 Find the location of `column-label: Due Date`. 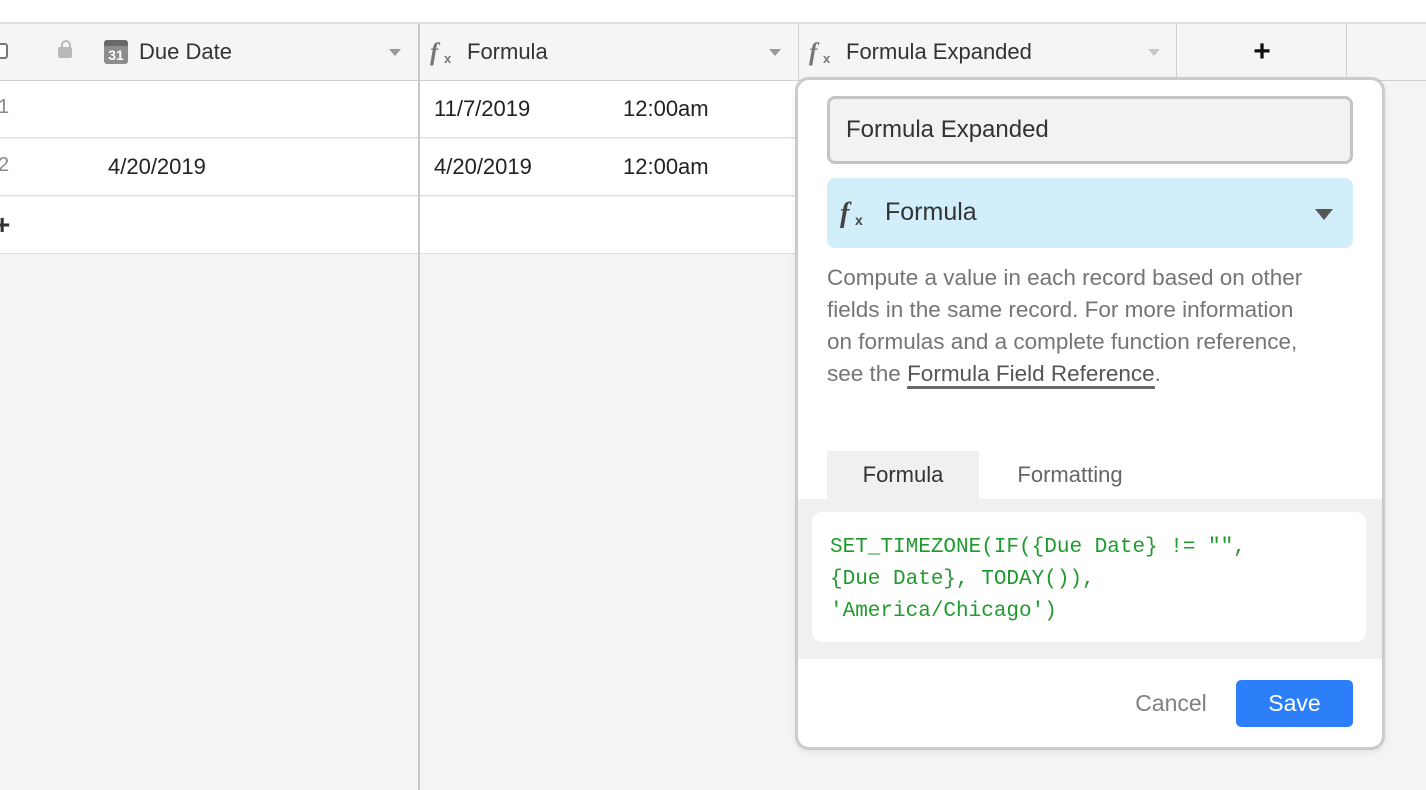

column-label: Due Date is located at coordinates (185, 51).